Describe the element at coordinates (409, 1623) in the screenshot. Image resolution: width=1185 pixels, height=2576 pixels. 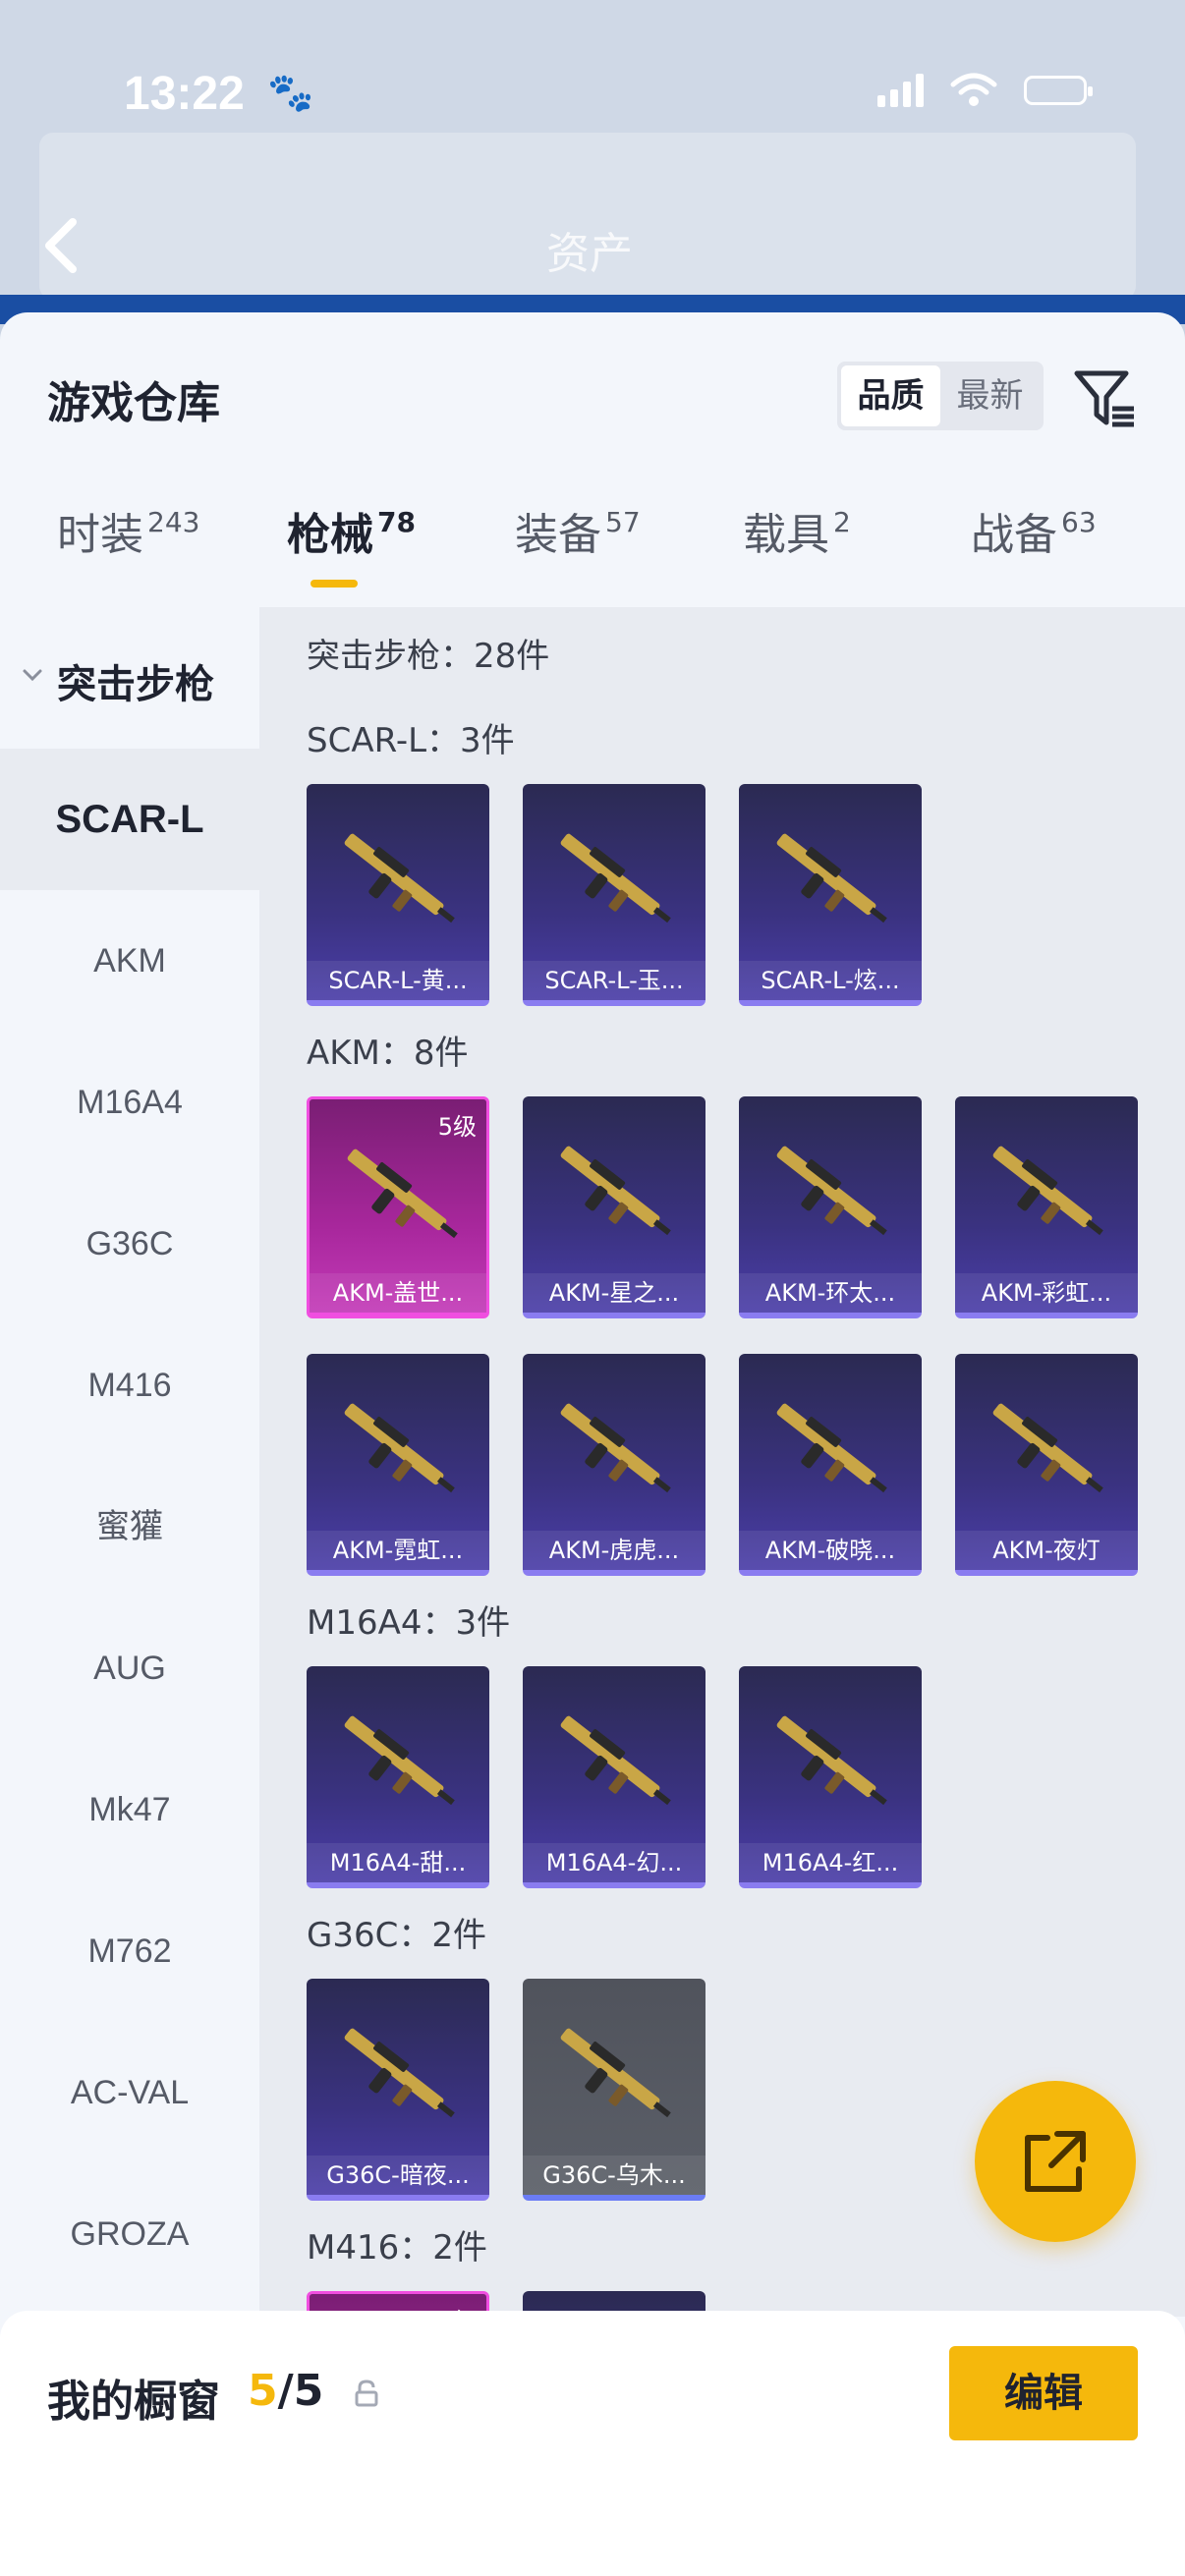
I see `section-label-m16a4: M16A4：3件` at that location.